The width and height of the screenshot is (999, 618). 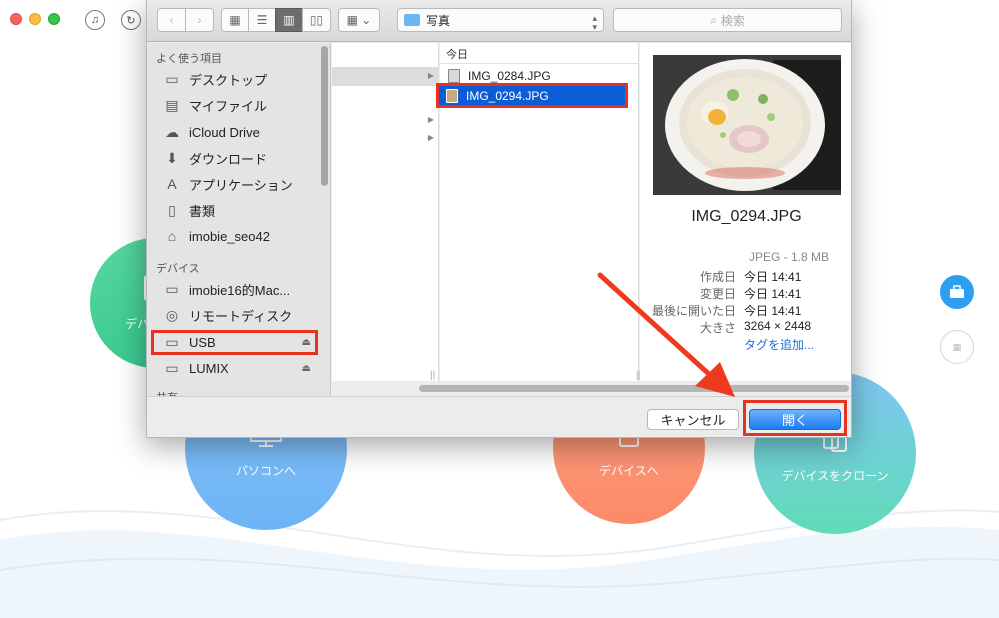 I want to click on meta-label: 最後に開いた日, so click(x=693, y=311).